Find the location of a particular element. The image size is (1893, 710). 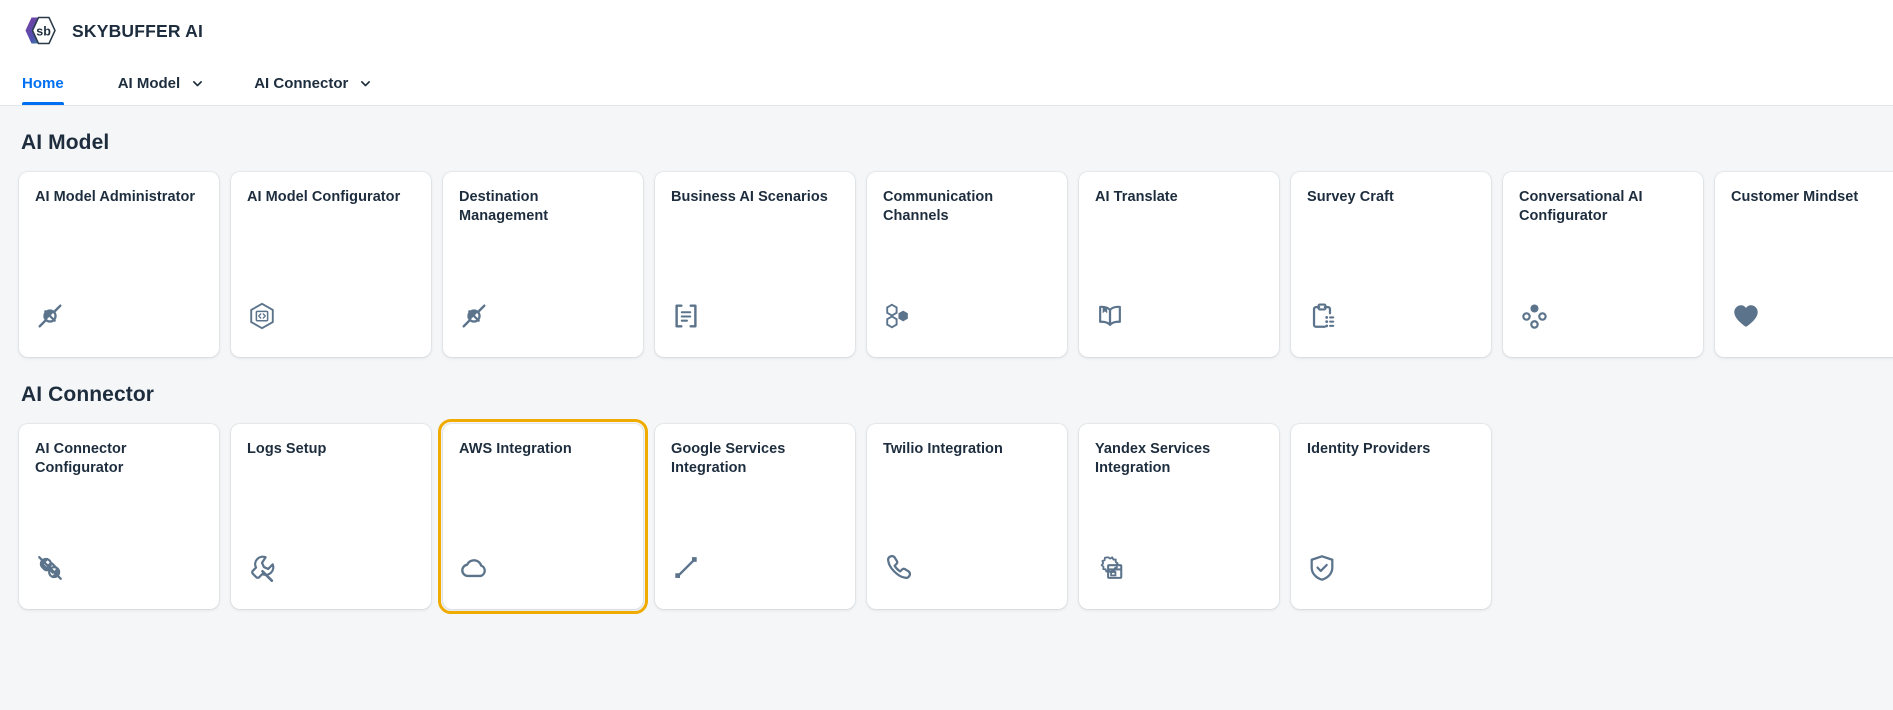

svg-text: sb is located at coordinates (43, 31).